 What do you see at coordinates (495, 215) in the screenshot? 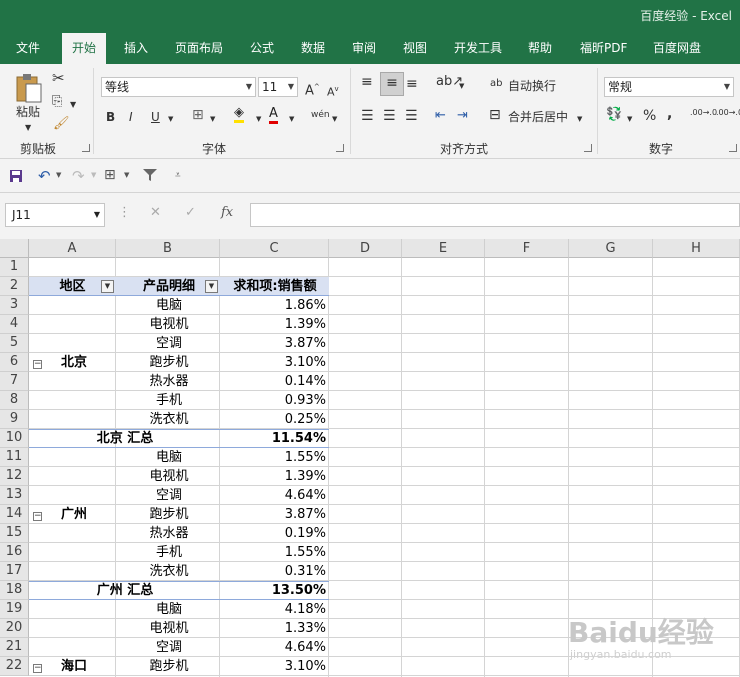
I see `formula-input` at bounding box center [495, 215].